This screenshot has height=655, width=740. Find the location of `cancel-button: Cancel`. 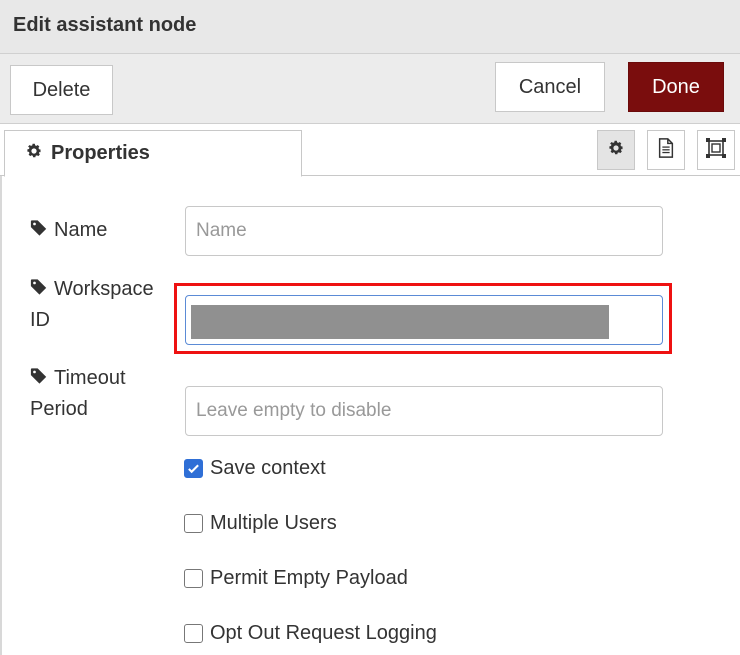

cancel-button: Cancel is located at coordinates (550, 87).